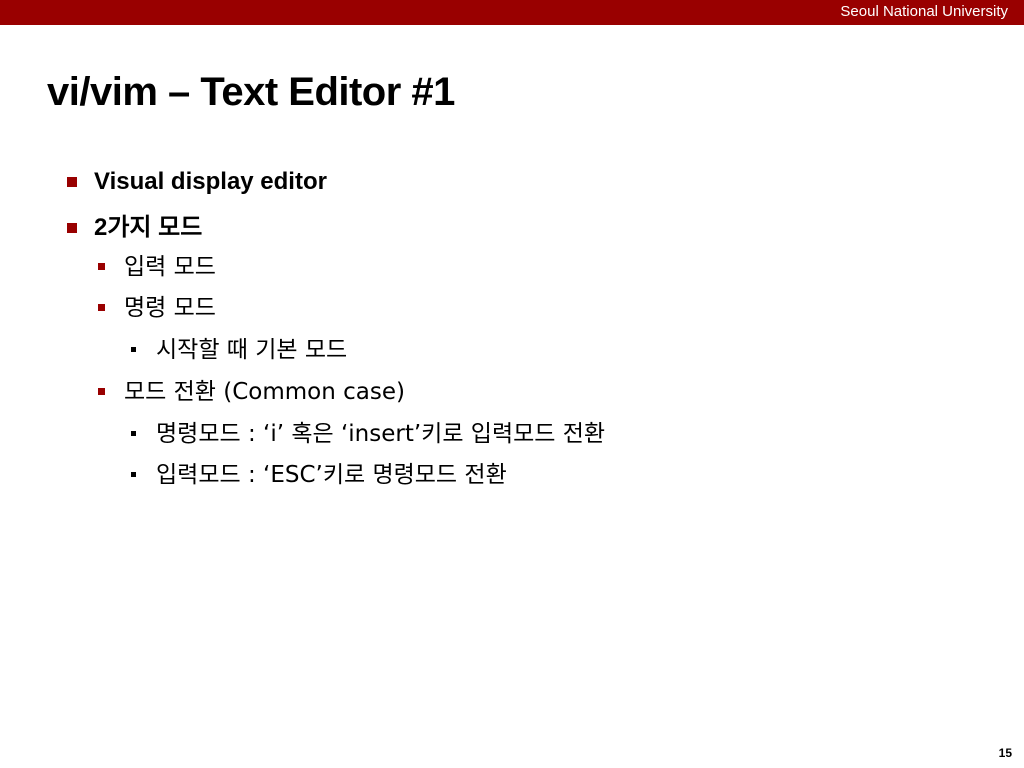 The width and height of the screenshot is (1024, 768). I want to click on bullet-item: 입력 모드, so click(157, 266).